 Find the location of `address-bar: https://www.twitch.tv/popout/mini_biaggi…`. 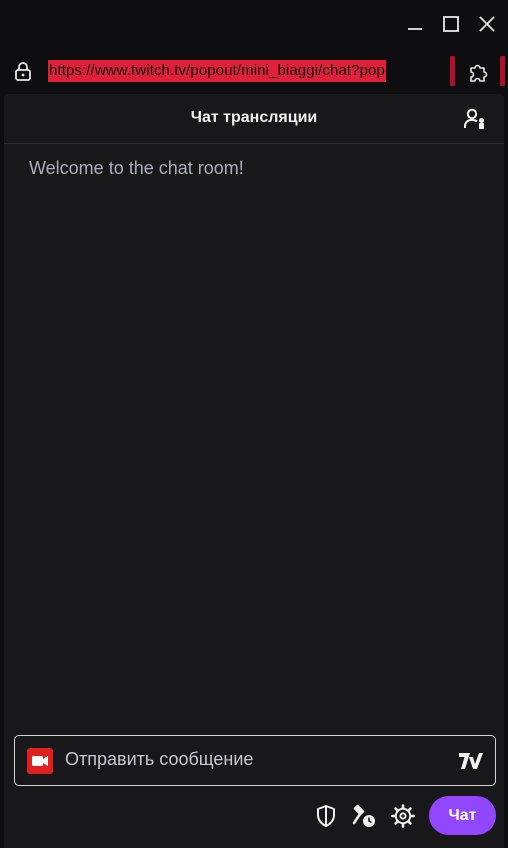

address-bar: https://www.twitch.tv/popout/mini_biaggi… is located at coordinates (254, 71).